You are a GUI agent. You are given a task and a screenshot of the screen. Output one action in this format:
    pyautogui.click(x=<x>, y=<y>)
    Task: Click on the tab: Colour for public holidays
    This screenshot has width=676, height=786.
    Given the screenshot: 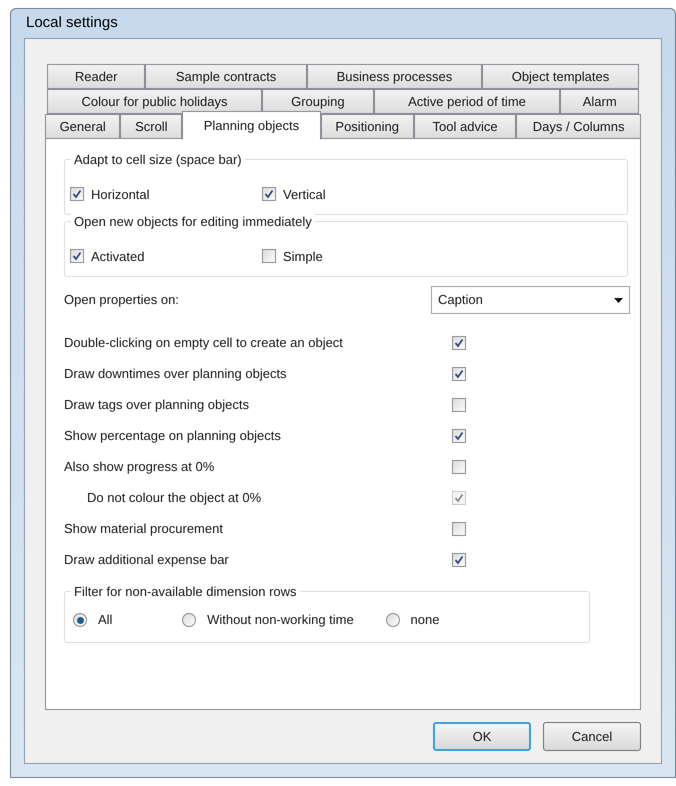 What is the action you would take?
    pyautogui.click(x=154, y=101)
    